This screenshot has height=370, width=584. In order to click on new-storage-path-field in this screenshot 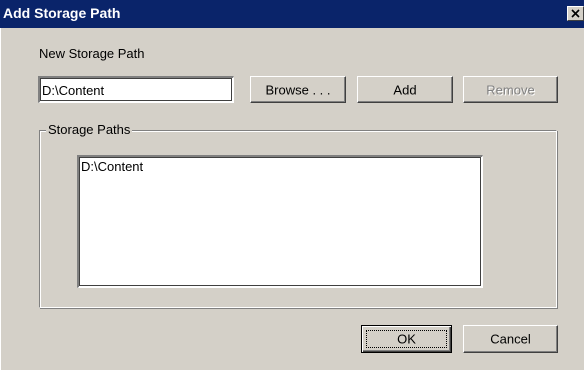, I will do `click(136, 89)`.